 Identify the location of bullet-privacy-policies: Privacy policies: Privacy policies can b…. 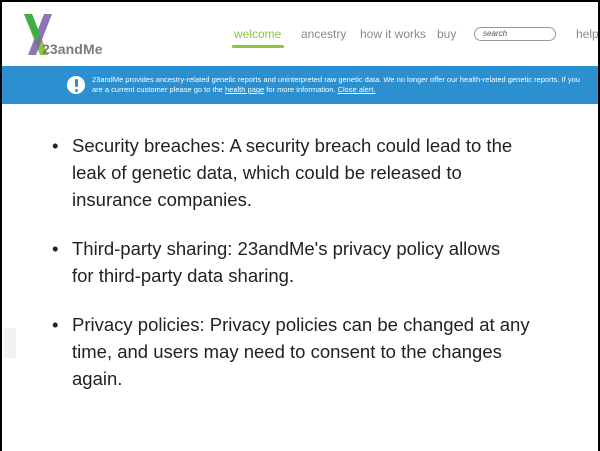
(297, 351).